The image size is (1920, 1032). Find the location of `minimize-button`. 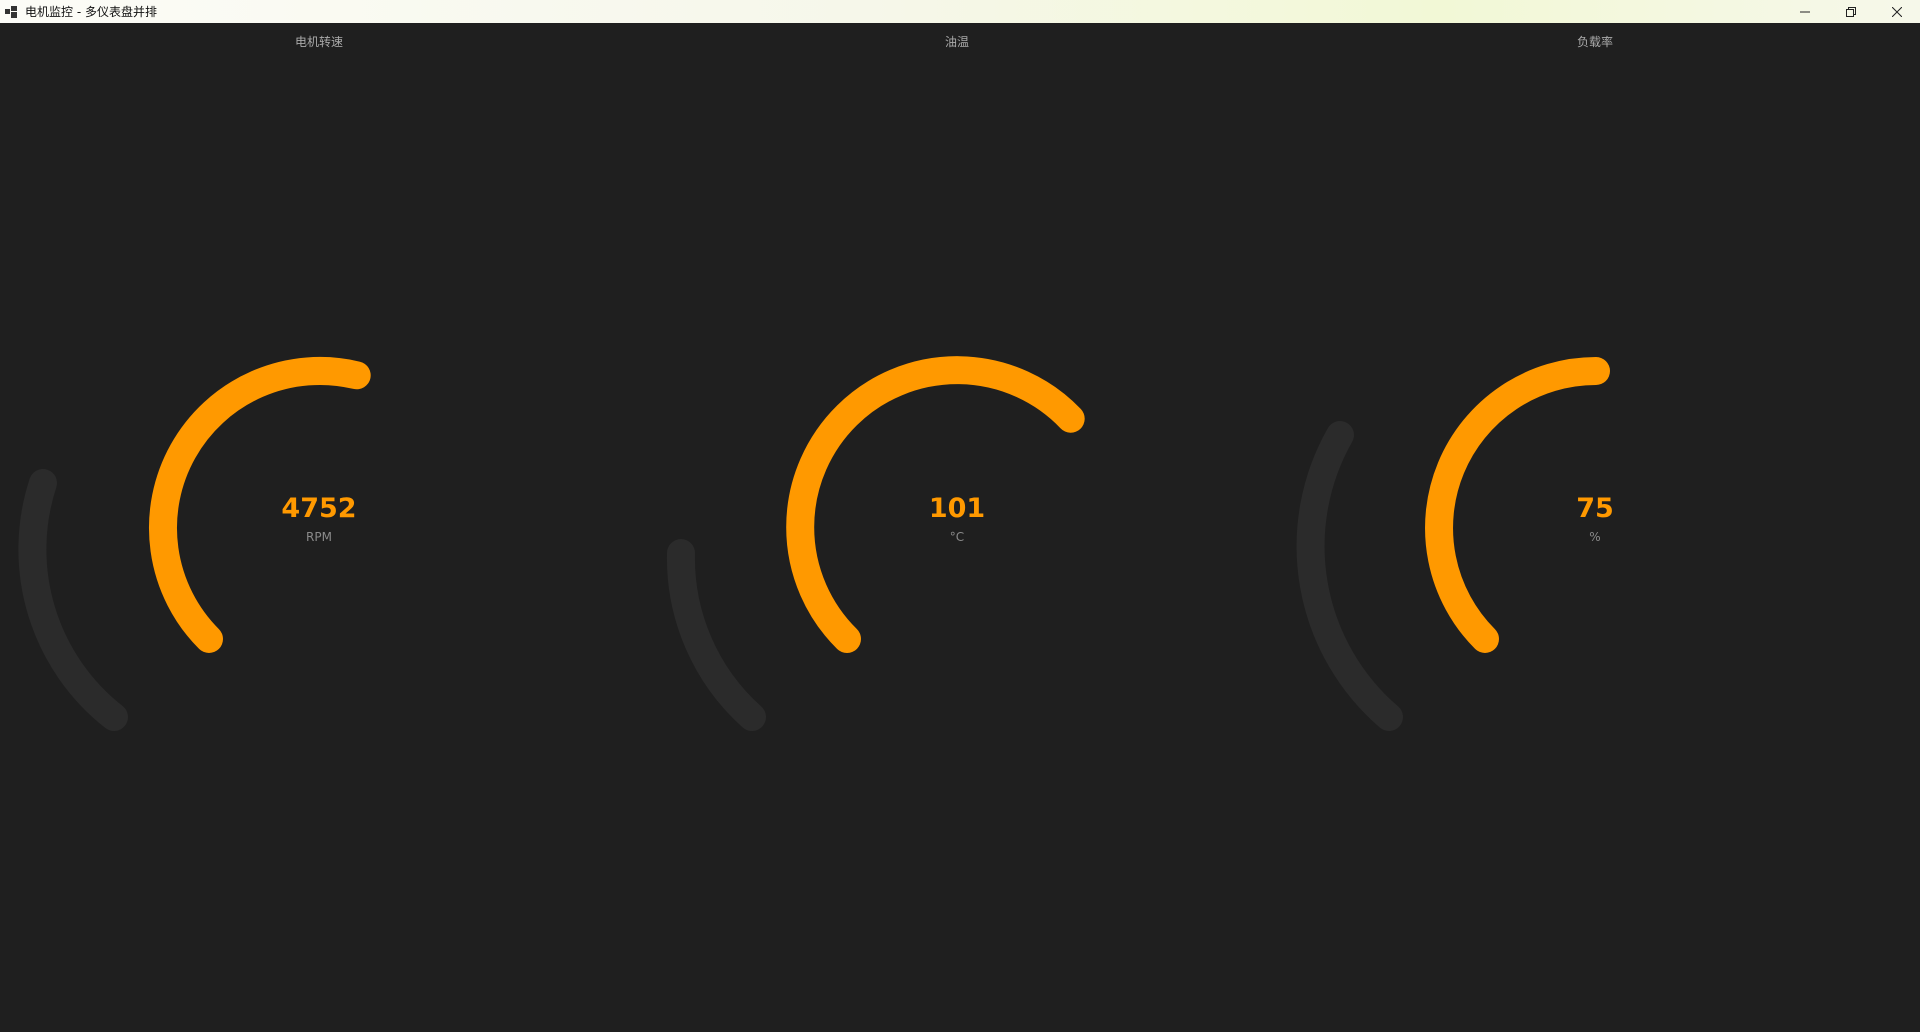

minimize-button is located at coordinates (1805, 11).